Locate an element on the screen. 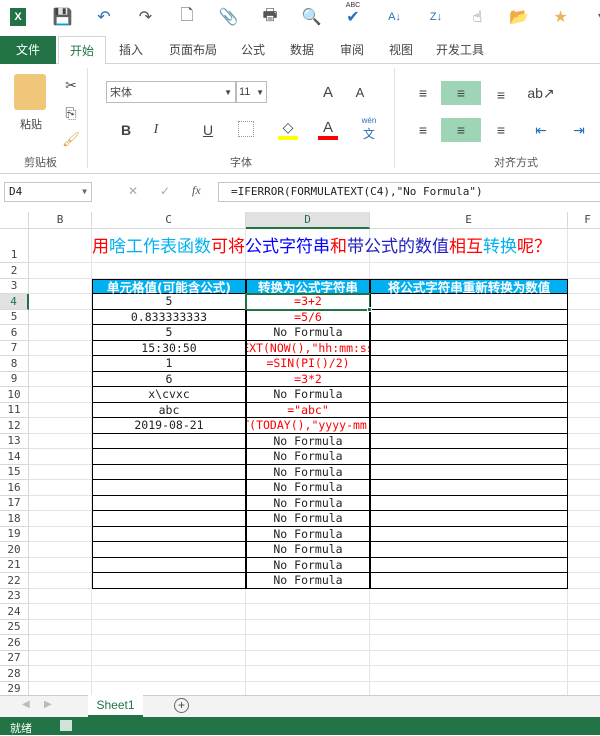 The width and height of the screenshot is (600, 736). row-header-19: 19 is located at coordinates (14, 534).